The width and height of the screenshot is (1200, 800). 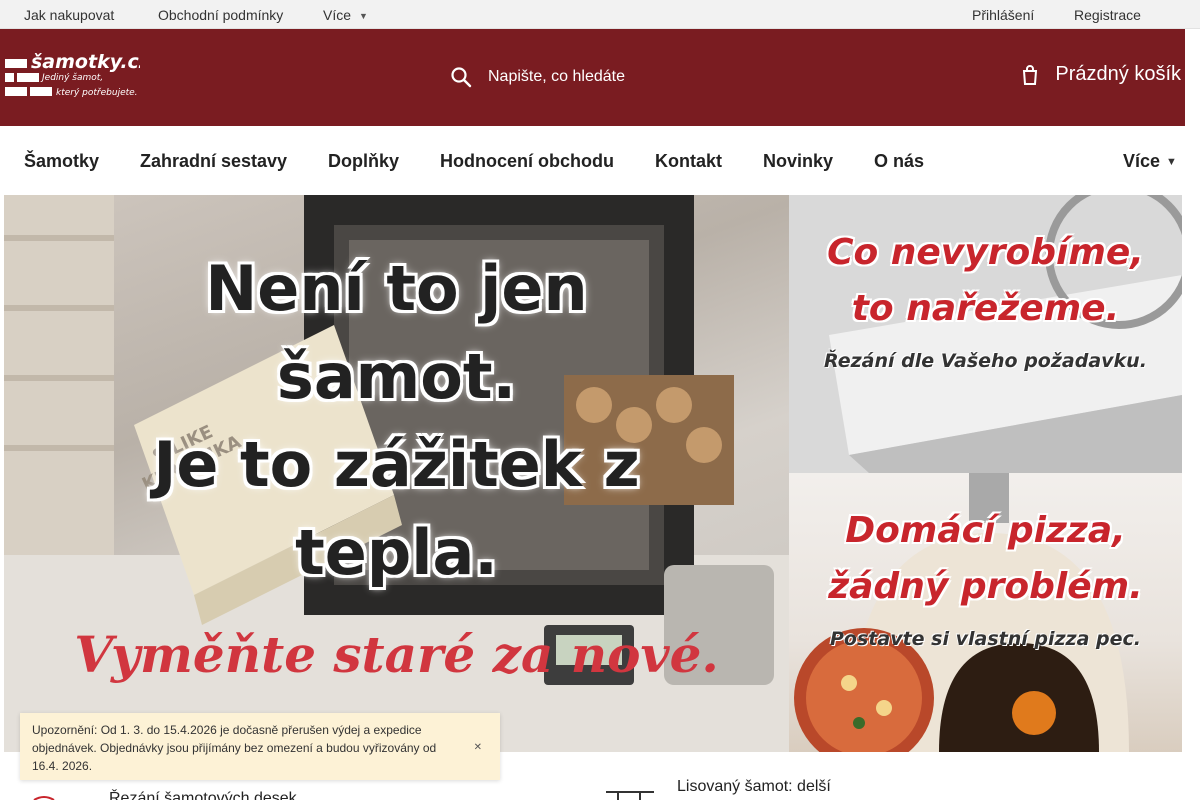 I want to click on svg-text: šamotky.cz, so click(x=85, y=62).